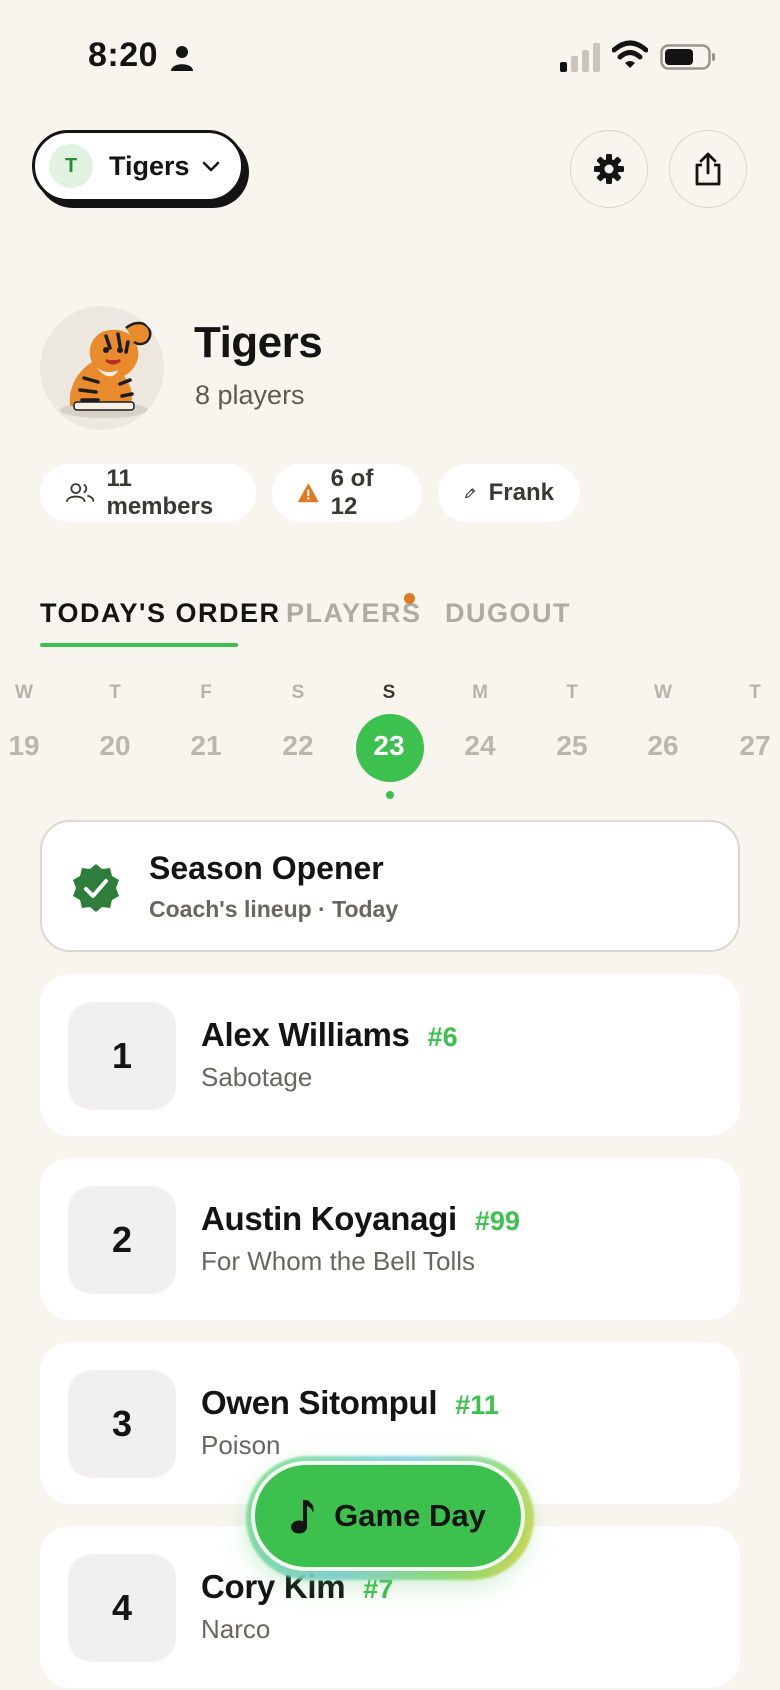  Describe the element at coordinates (572, 746) in the screenshot. I see `calendar-day: 25` at that location.